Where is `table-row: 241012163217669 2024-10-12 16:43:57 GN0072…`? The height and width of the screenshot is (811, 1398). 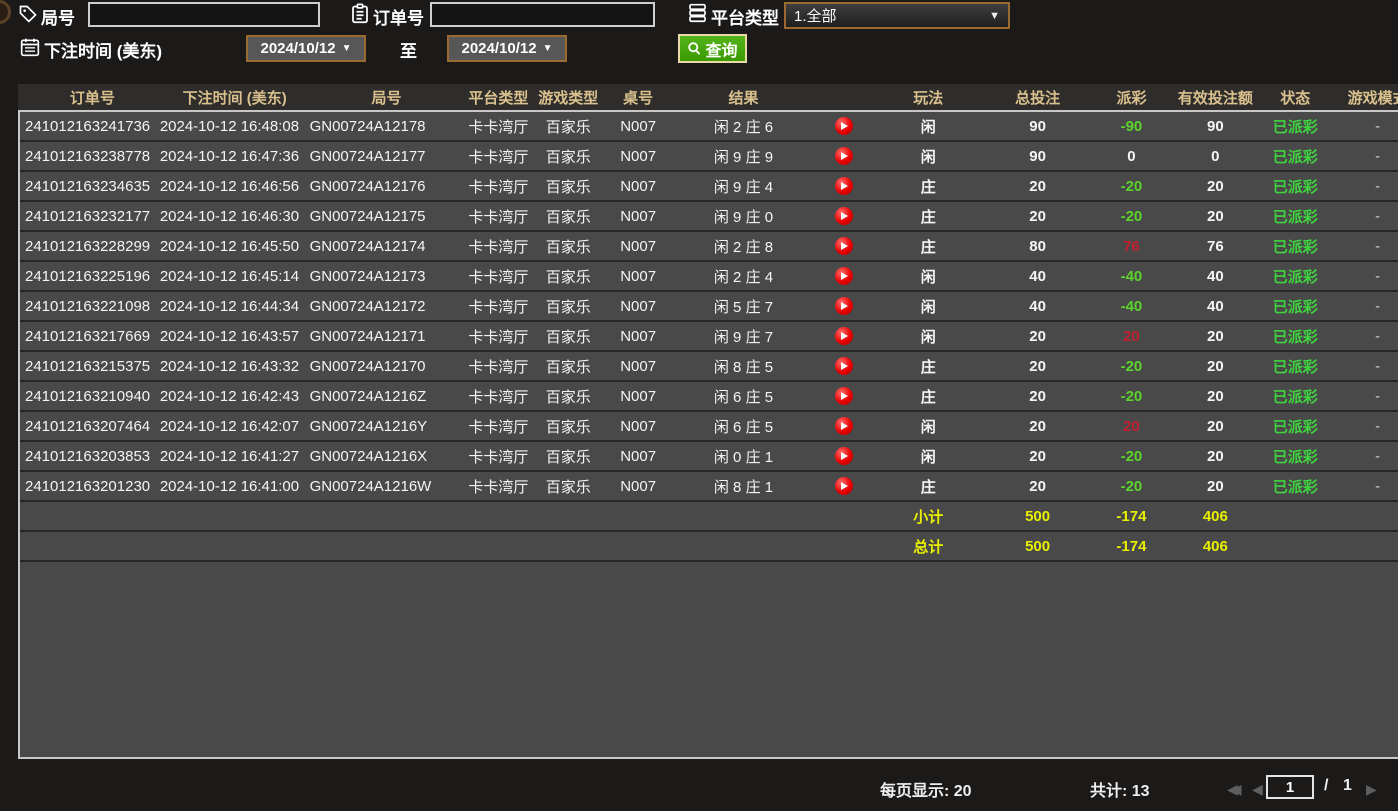 table-row: 241012163217669 2024-10-12 16:43:57 GN0072… is located at coordinates (709, 337).